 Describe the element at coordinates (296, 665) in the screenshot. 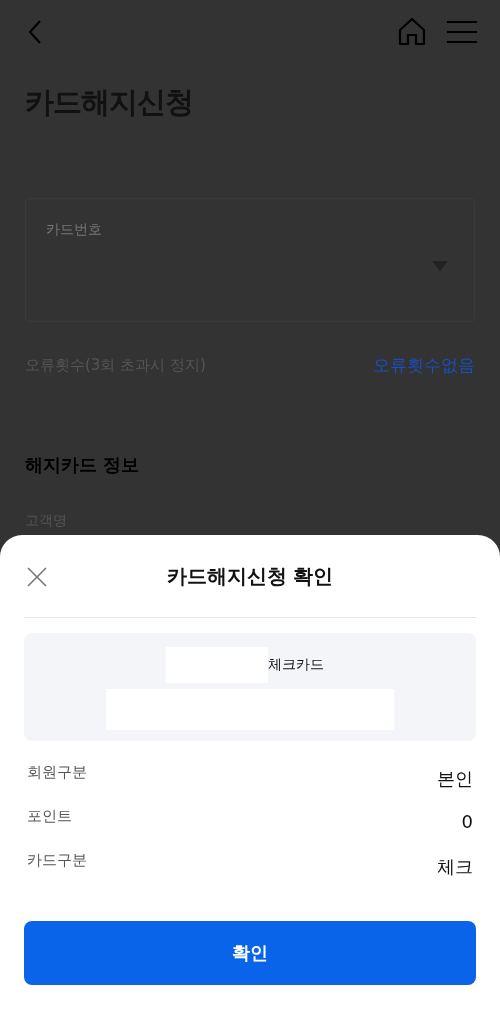

I see `card-name: 체크카드` at that location.